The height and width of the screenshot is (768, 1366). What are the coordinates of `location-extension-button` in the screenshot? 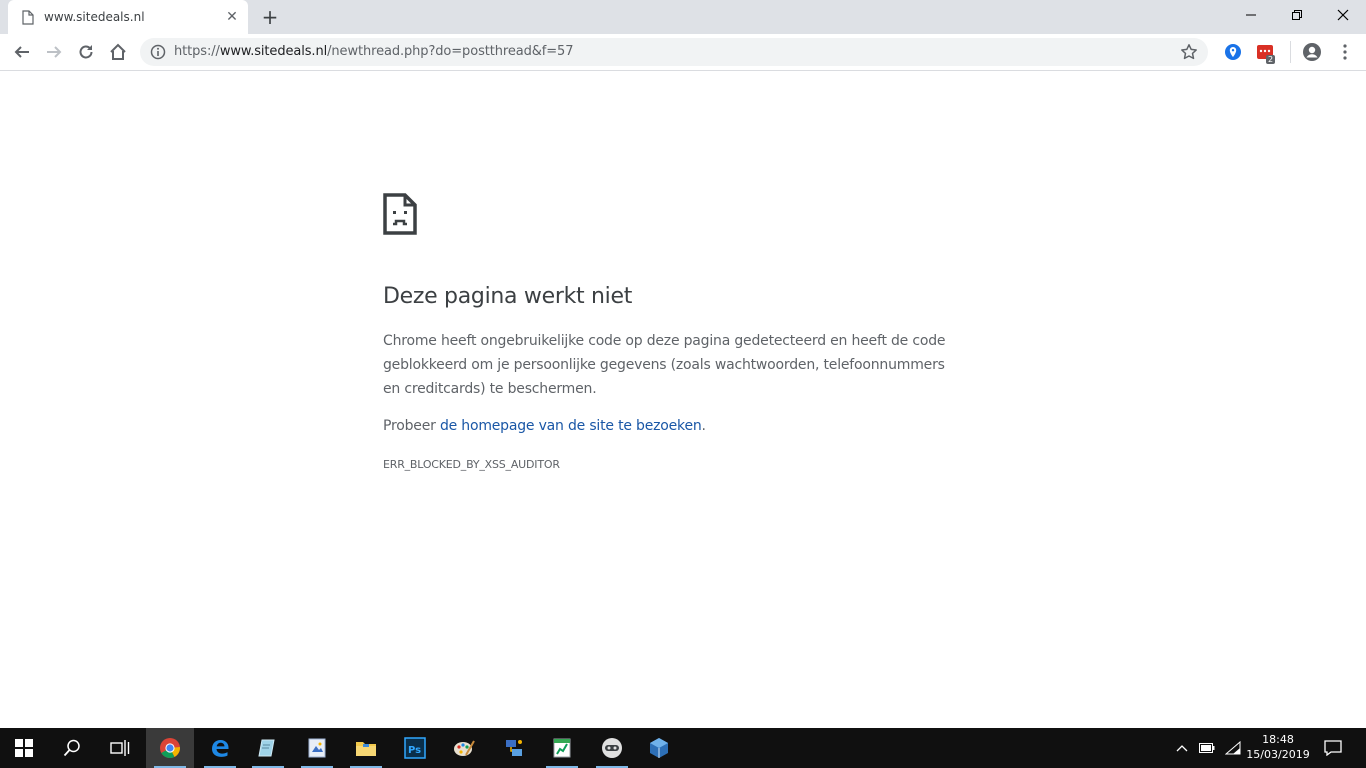 It's located at (1233, 52).